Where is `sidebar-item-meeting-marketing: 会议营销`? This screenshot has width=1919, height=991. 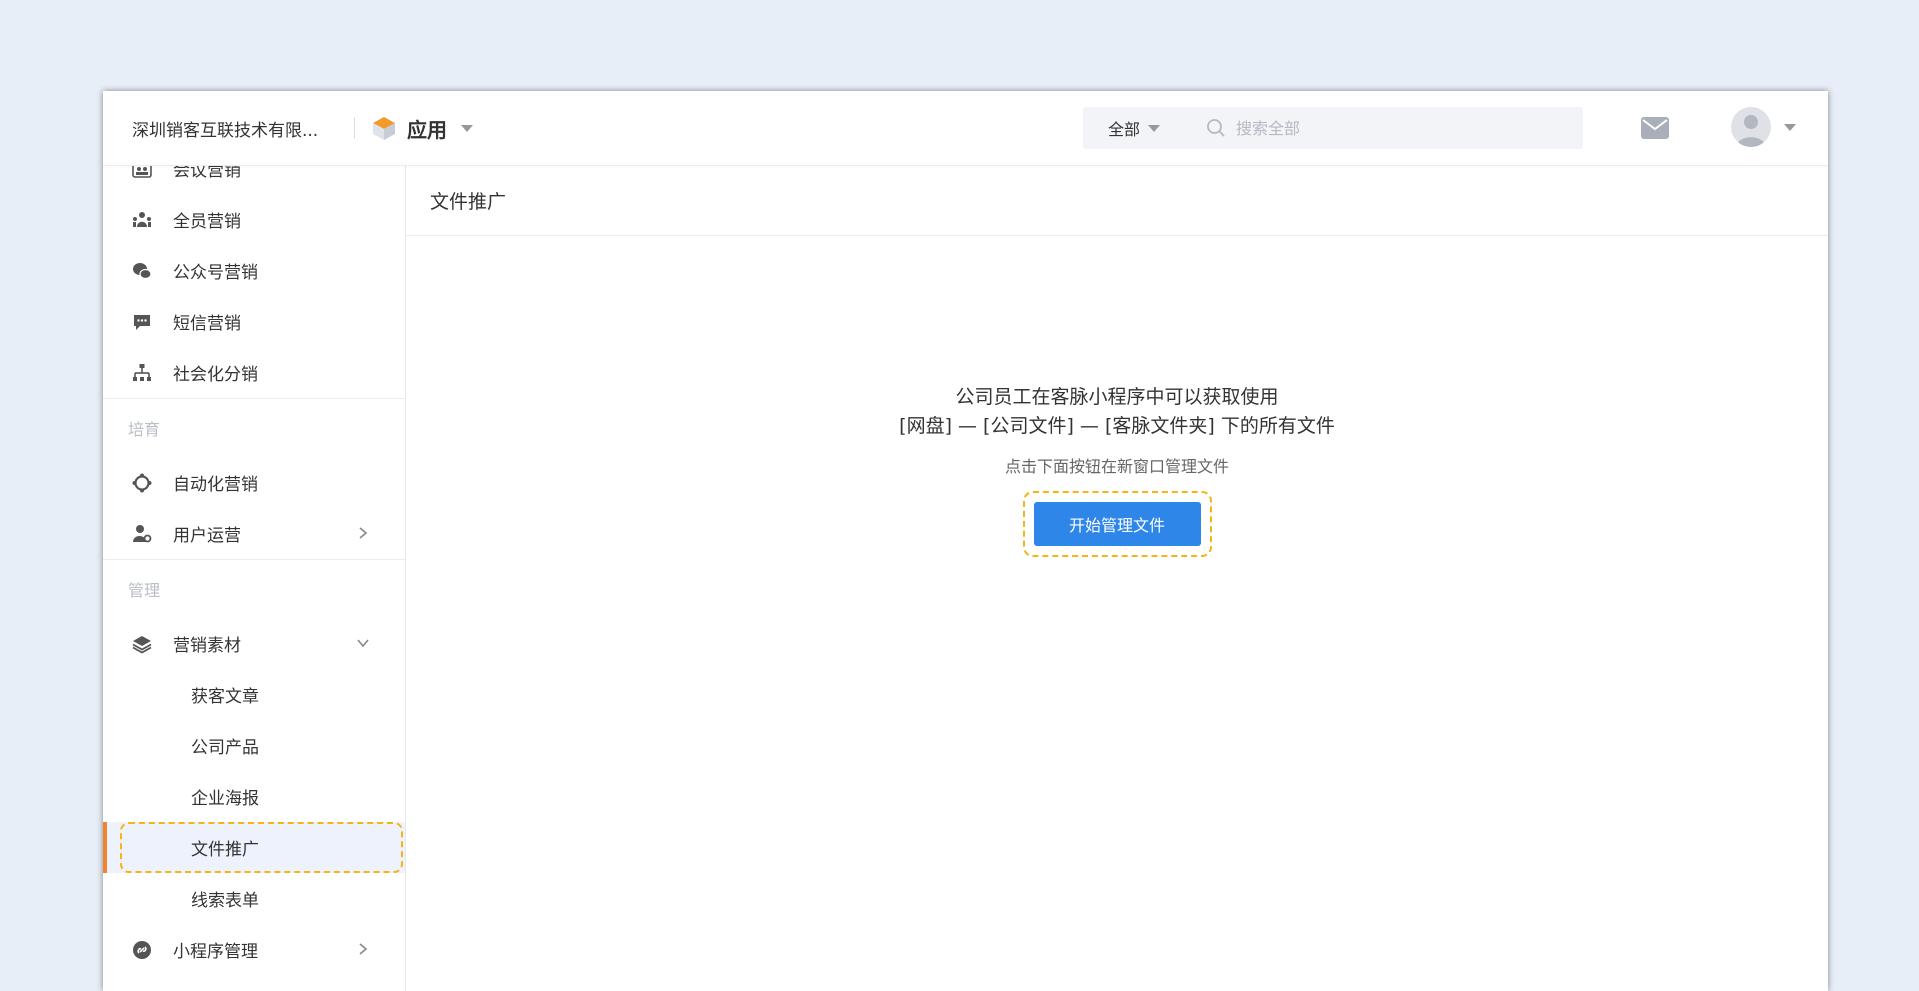 sidebar-item-meeting-marketing: 会议营销 is located at coordinates (254, 179).